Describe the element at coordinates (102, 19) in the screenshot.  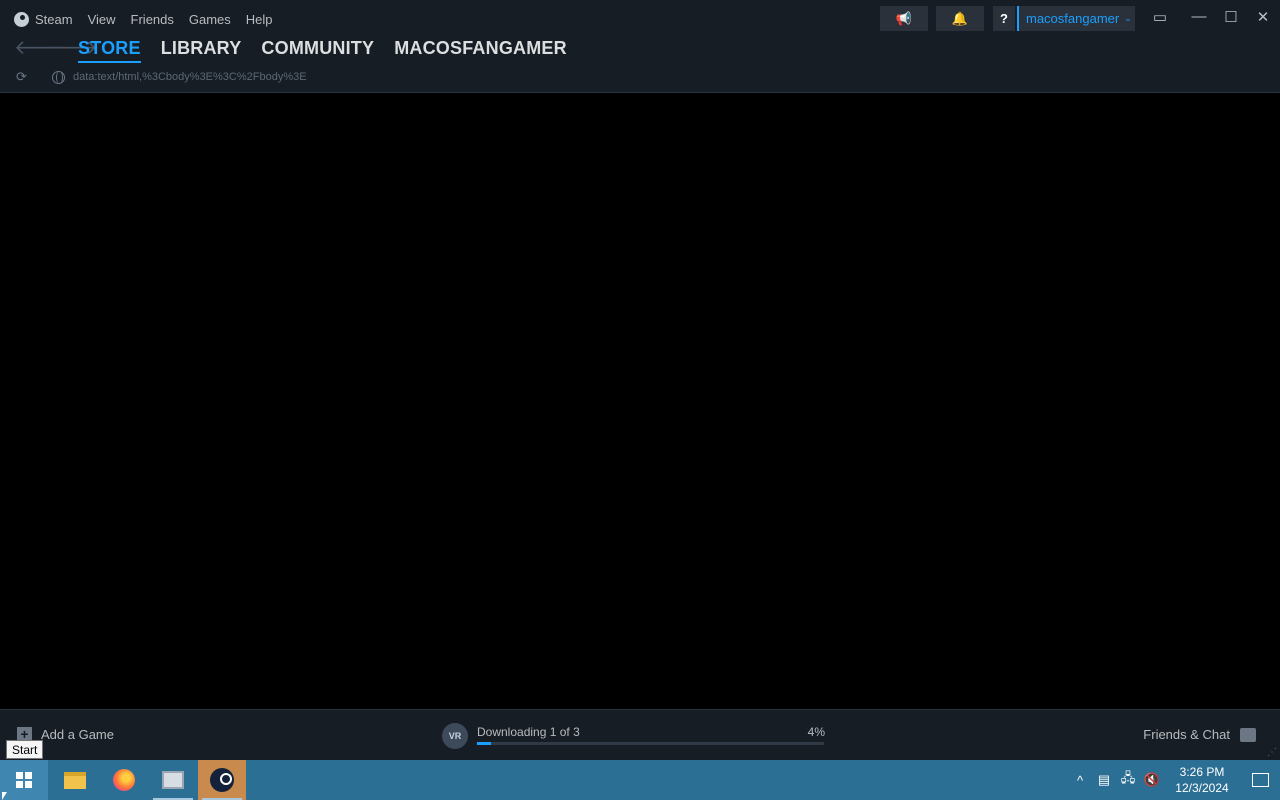
I see `menu-view: View` at that location.